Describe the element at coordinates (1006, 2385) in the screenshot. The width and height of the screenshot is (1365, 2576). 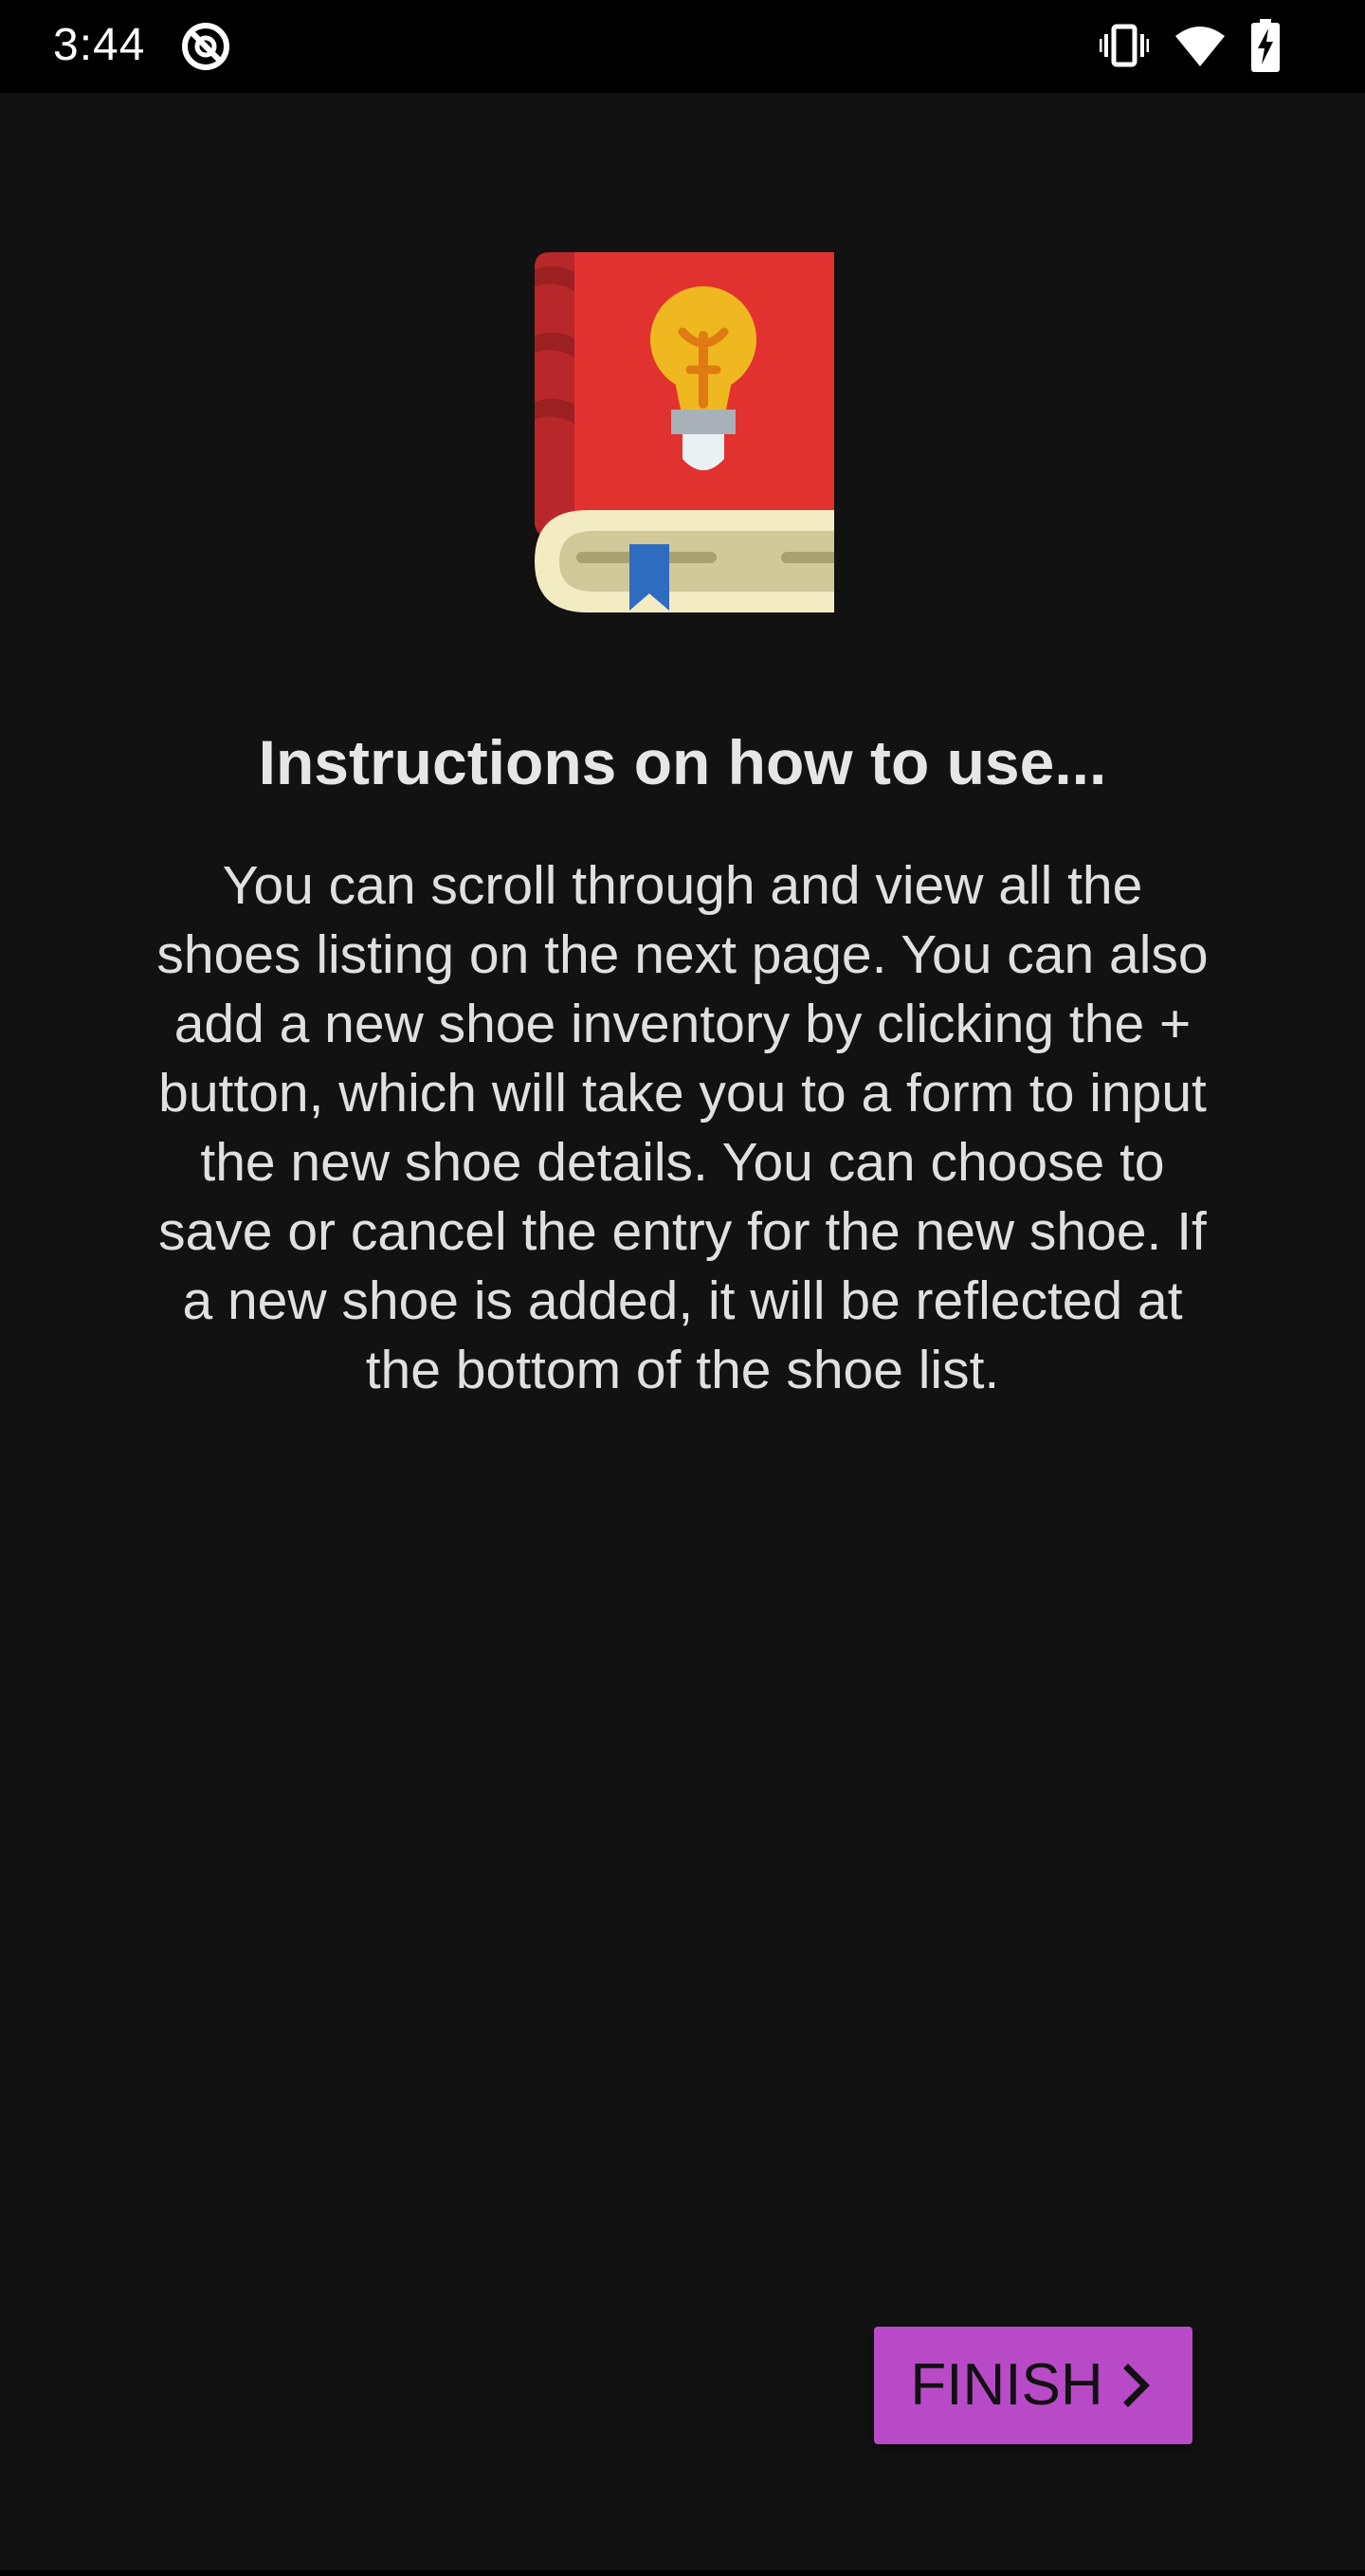
I see `finish-button-label: FINISH` at that location.